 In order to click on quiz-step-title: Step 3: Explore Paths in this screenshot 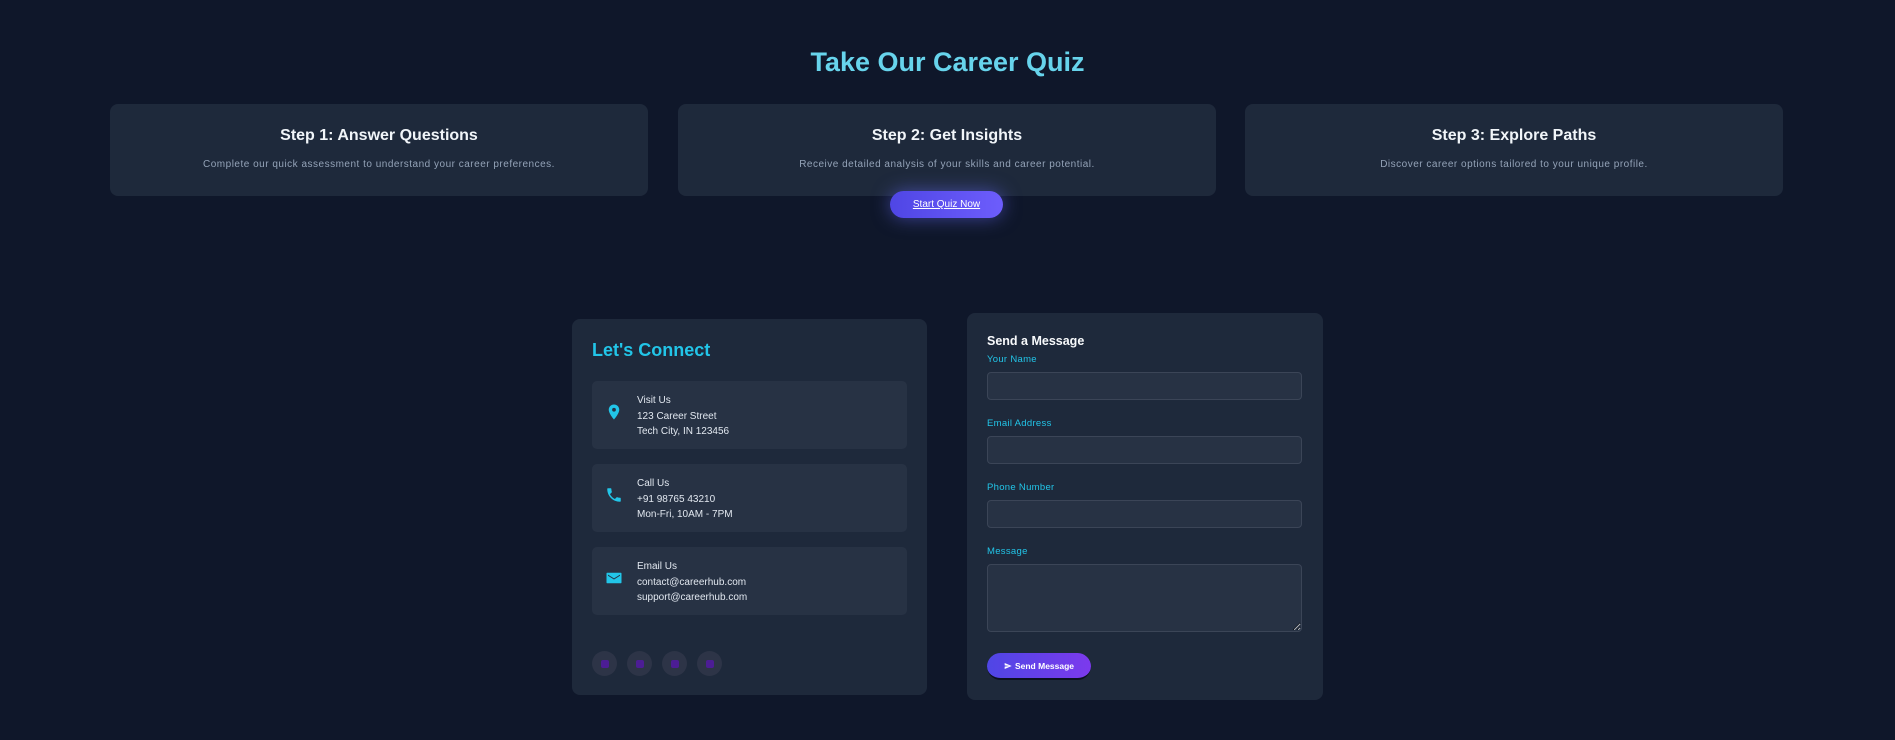, I will do `click(1514, 135)`.